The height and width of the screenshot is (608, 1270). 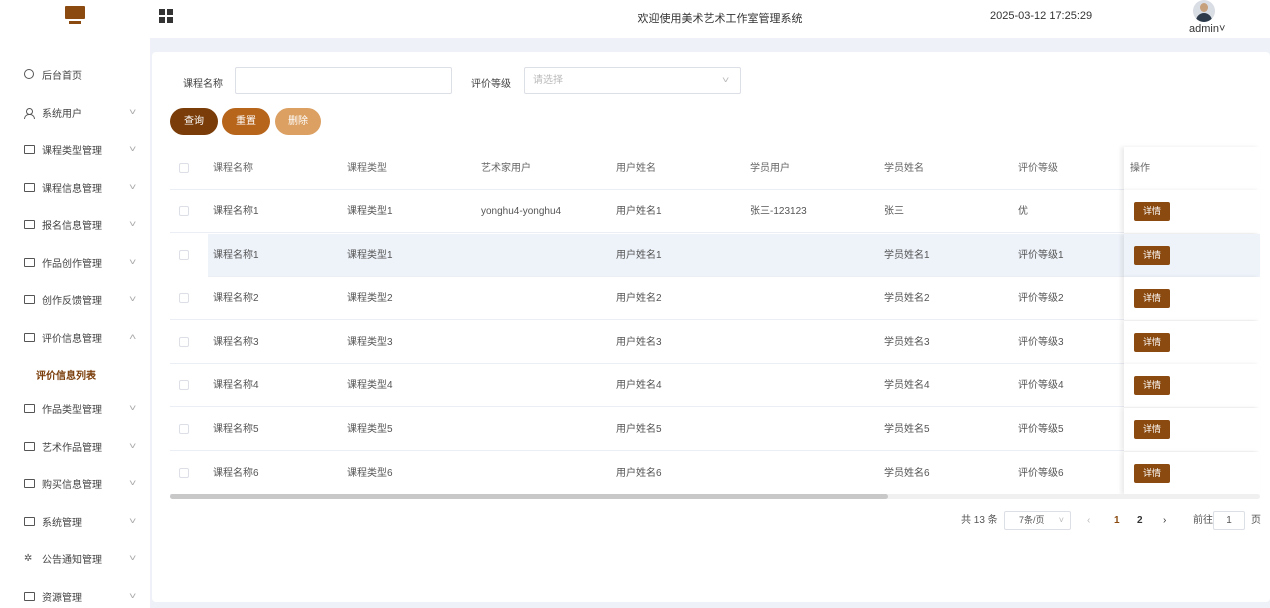 I want to click on sidebar-item-resources: 资源管理 ˅, so click(x=75, y=593).